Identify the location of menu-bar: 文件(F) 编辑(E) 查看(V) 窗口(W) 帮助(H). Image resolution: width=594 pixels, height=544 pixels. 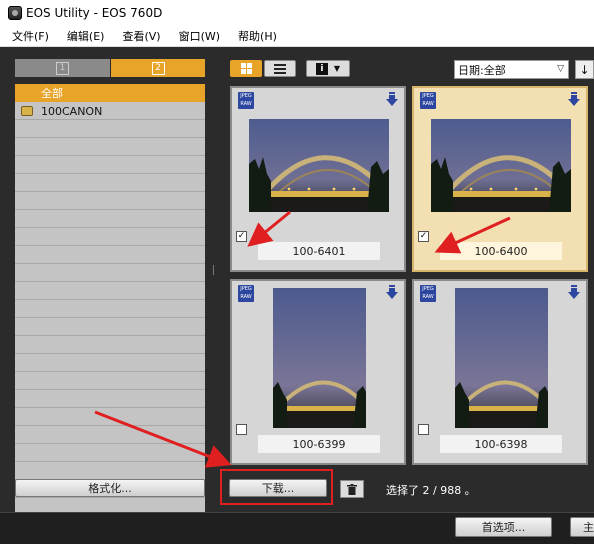
(297, 36).